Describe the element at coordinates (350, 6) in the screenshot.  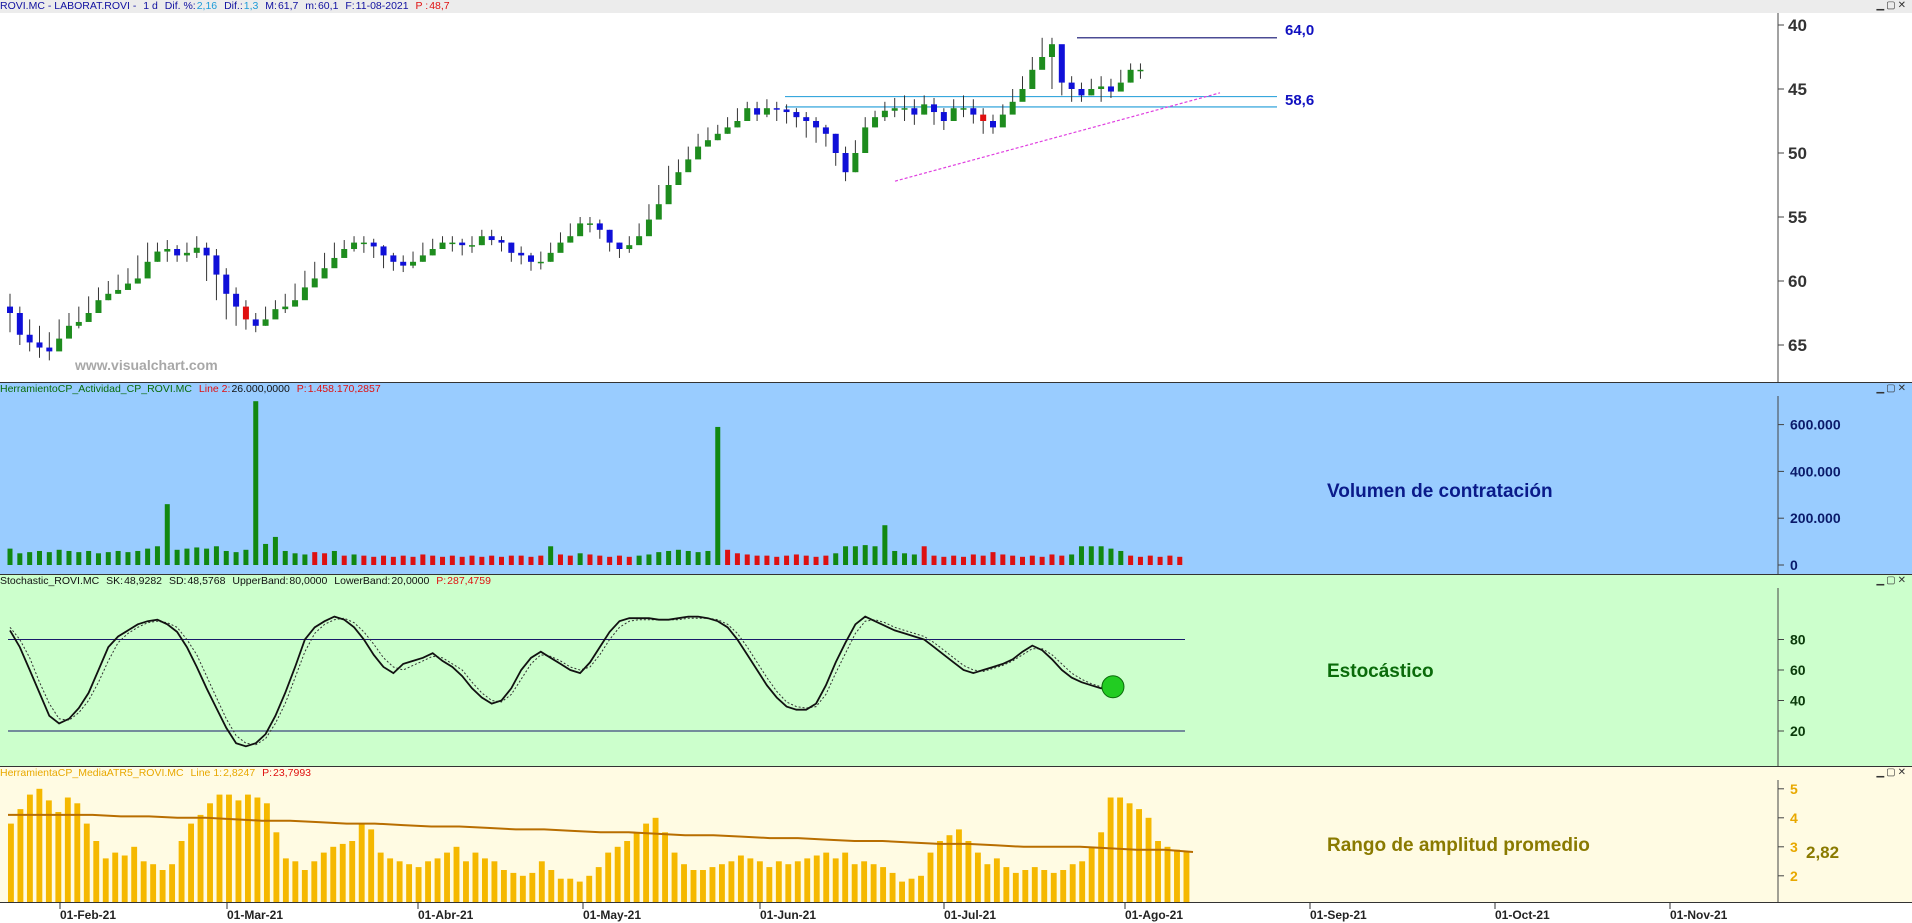
I see `date-label: F:` at that location.